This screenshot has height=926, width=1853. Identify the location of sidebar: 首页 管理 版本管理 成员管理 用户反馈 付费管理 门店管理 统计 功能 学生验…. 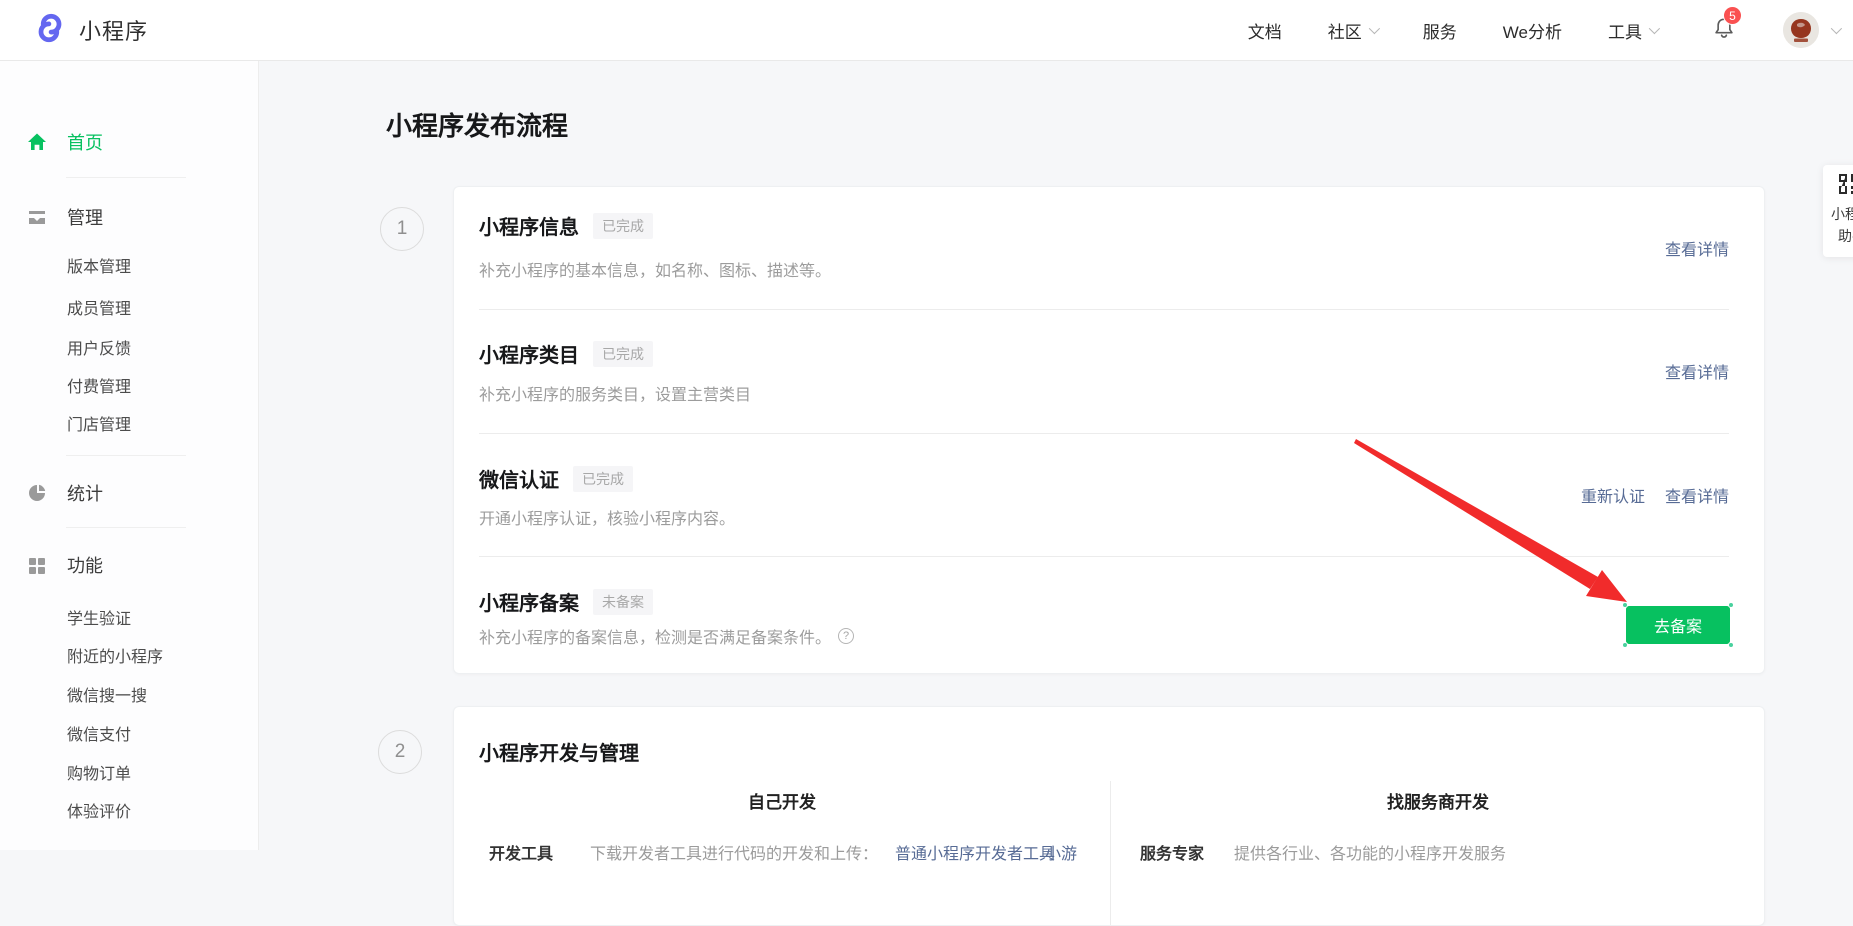
(129, 455).